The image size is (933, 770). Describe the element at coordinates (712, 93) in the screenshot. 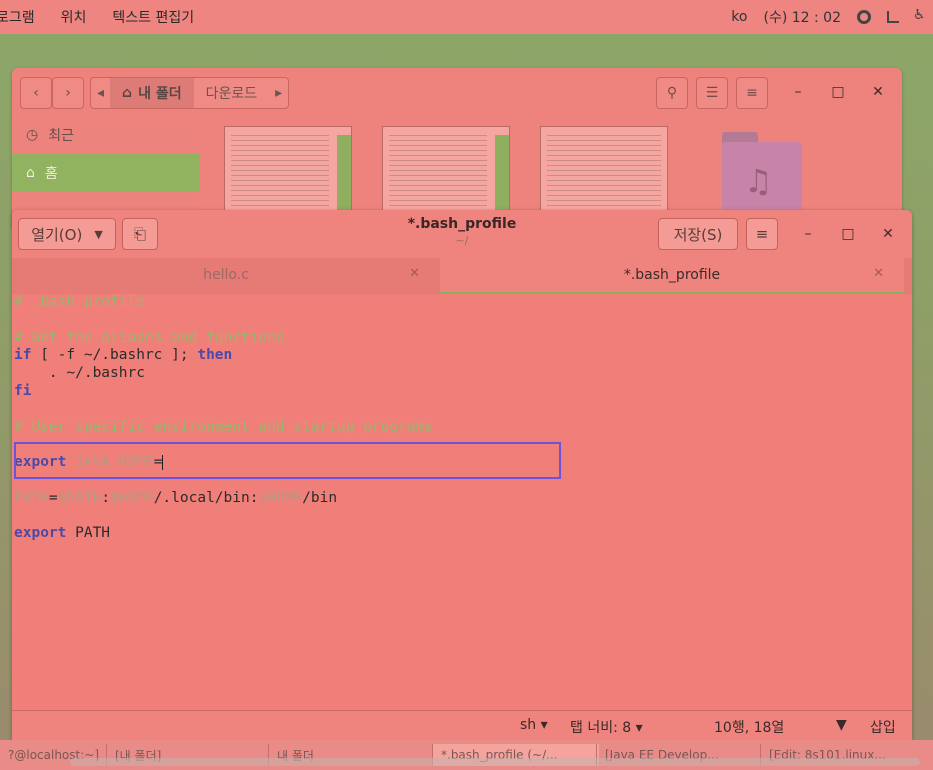

I see `view-toggle-icon: ☰` at that location.